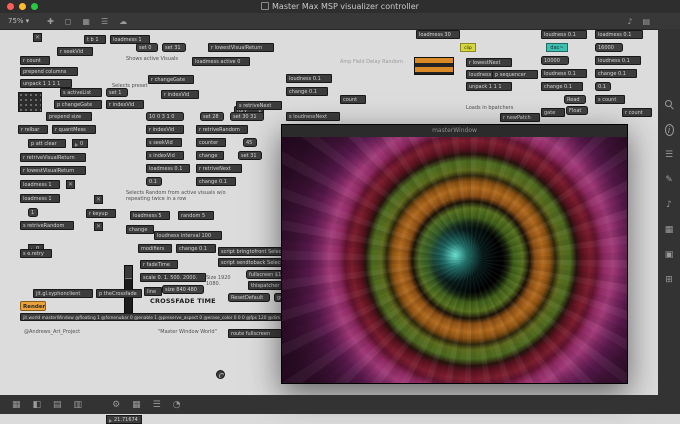 The width and height of the screenshot is (680, 424). I want to click on max-object-box: s indexVid, so click(165, 155).